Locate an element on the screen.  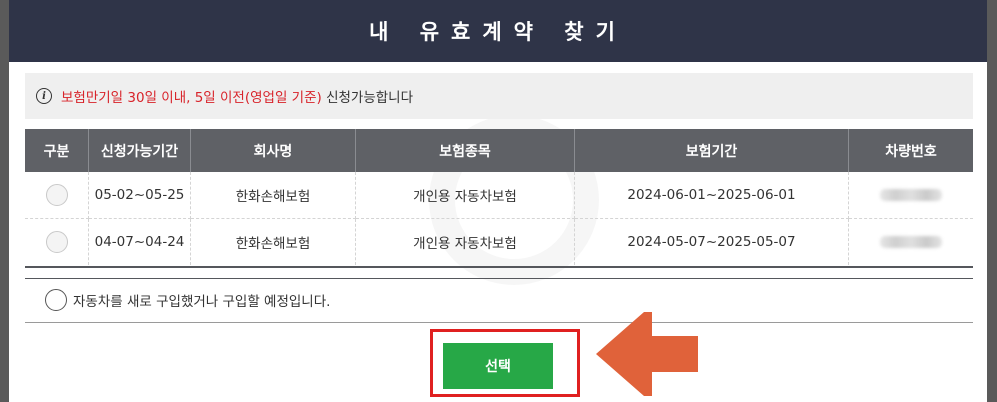
notice-box: i 보험만기일 30일 이내, 5일 이전(영업일 기준) 신청가능합니다 is located at coordinates (499, 96).